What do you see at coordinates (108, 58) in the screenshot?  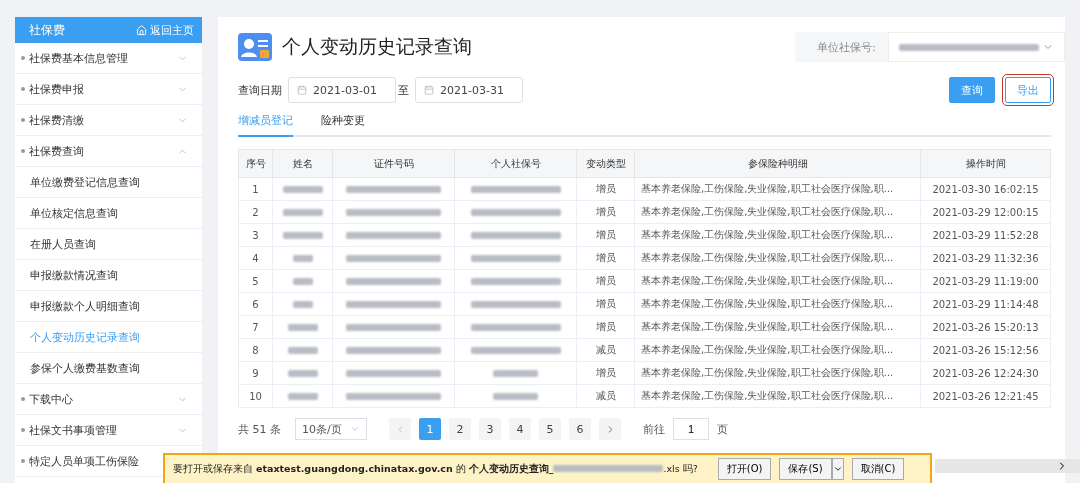 I see `menu-item: 社保费基本信息管理` at bounding box center [108, 58].